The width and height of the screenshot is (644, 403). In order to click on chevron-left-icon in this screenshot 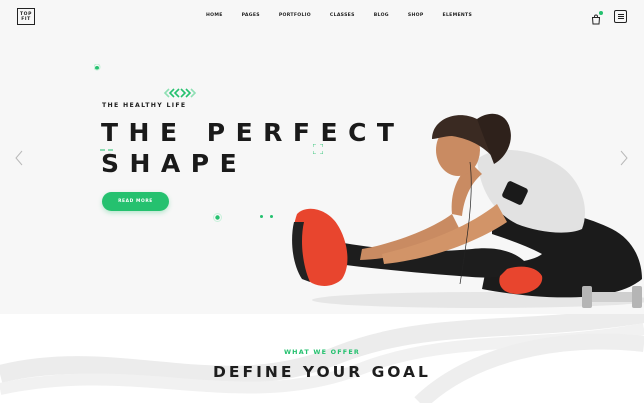, I will do `click(19, 158)`.